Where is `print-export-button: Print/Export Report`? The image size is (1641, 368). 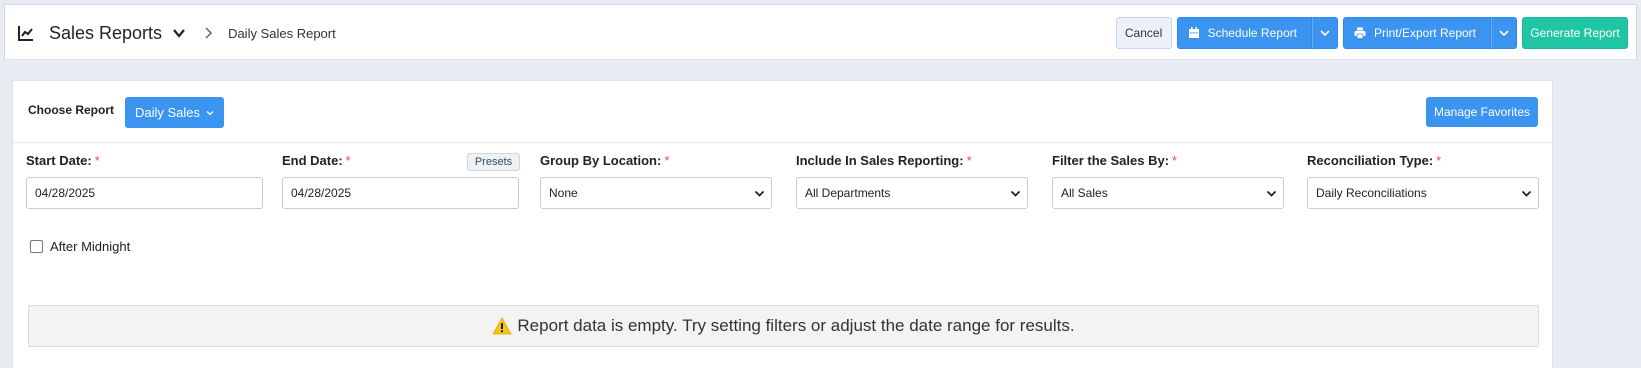 print-export-button: Print/Export Report is located at coordinates (1416, 33).